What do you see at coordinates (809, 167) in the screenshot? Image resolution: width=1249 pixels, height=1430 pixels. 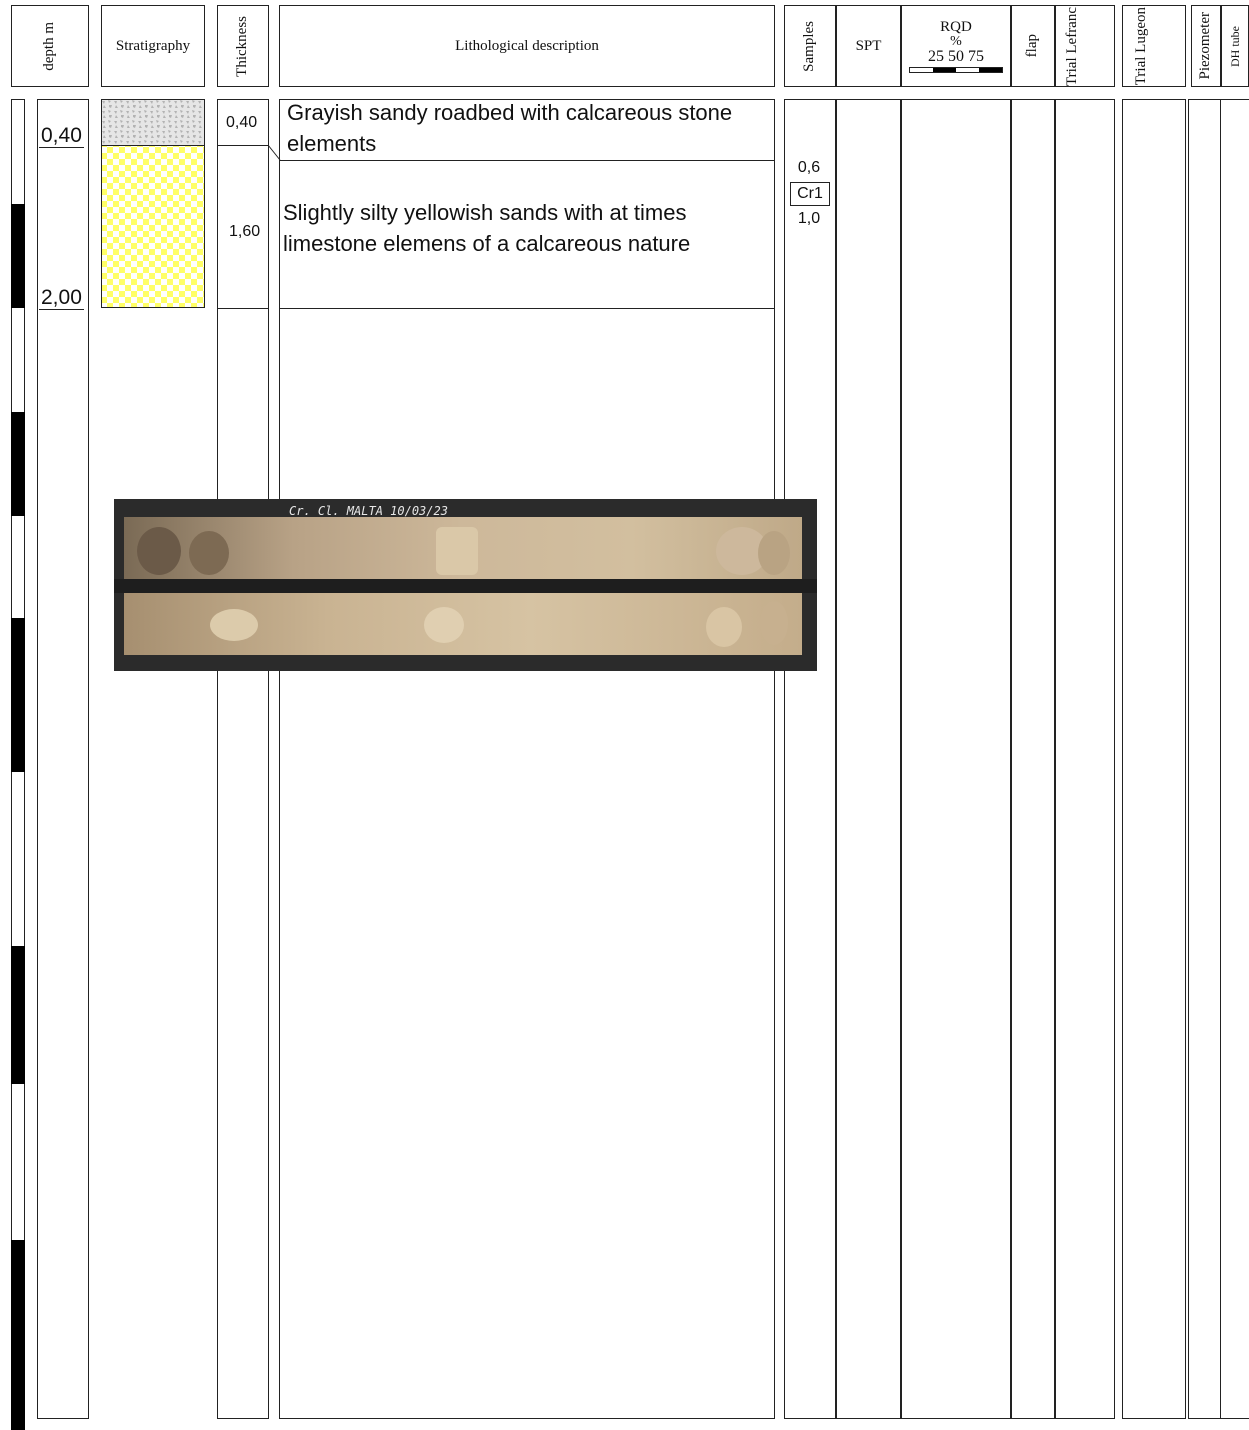 I see `sample-top-depth: 0,6` at bounding box center [809, 167].